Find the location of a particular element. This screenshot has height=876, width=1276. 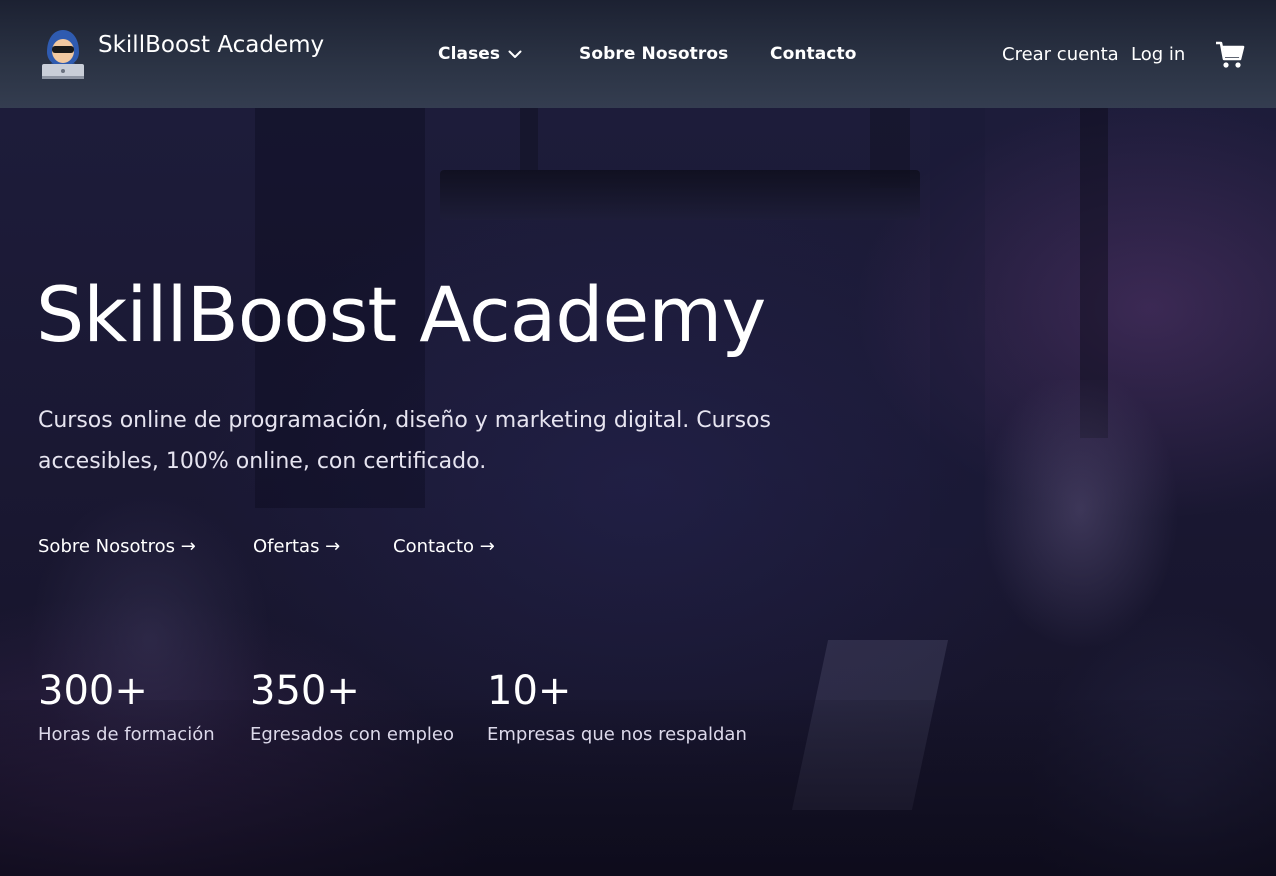

background-ceiling-lamp is located at coordinates (680, 195).